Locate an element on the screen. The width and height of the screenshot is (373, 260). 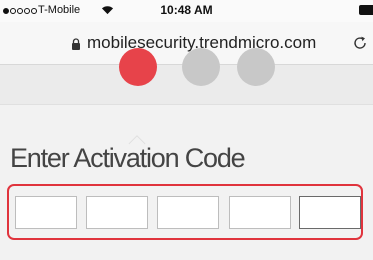
battery-icon is located at coordinates (366, 10).